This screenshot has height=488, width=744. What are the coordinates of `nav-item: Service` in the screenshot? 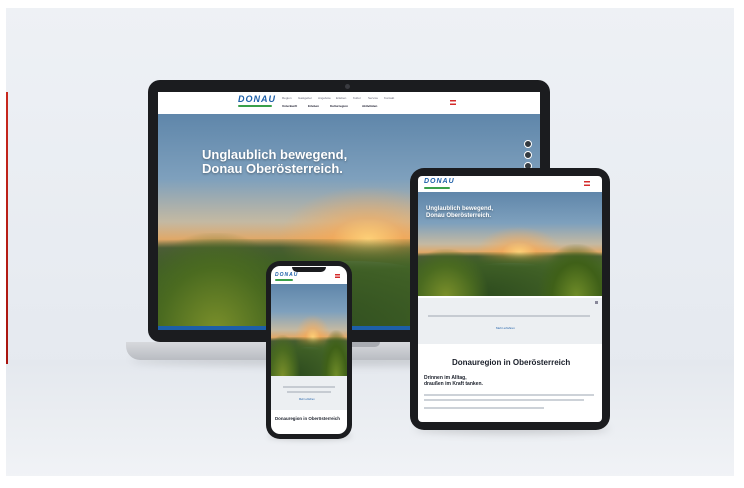 It's located at (373, 98).